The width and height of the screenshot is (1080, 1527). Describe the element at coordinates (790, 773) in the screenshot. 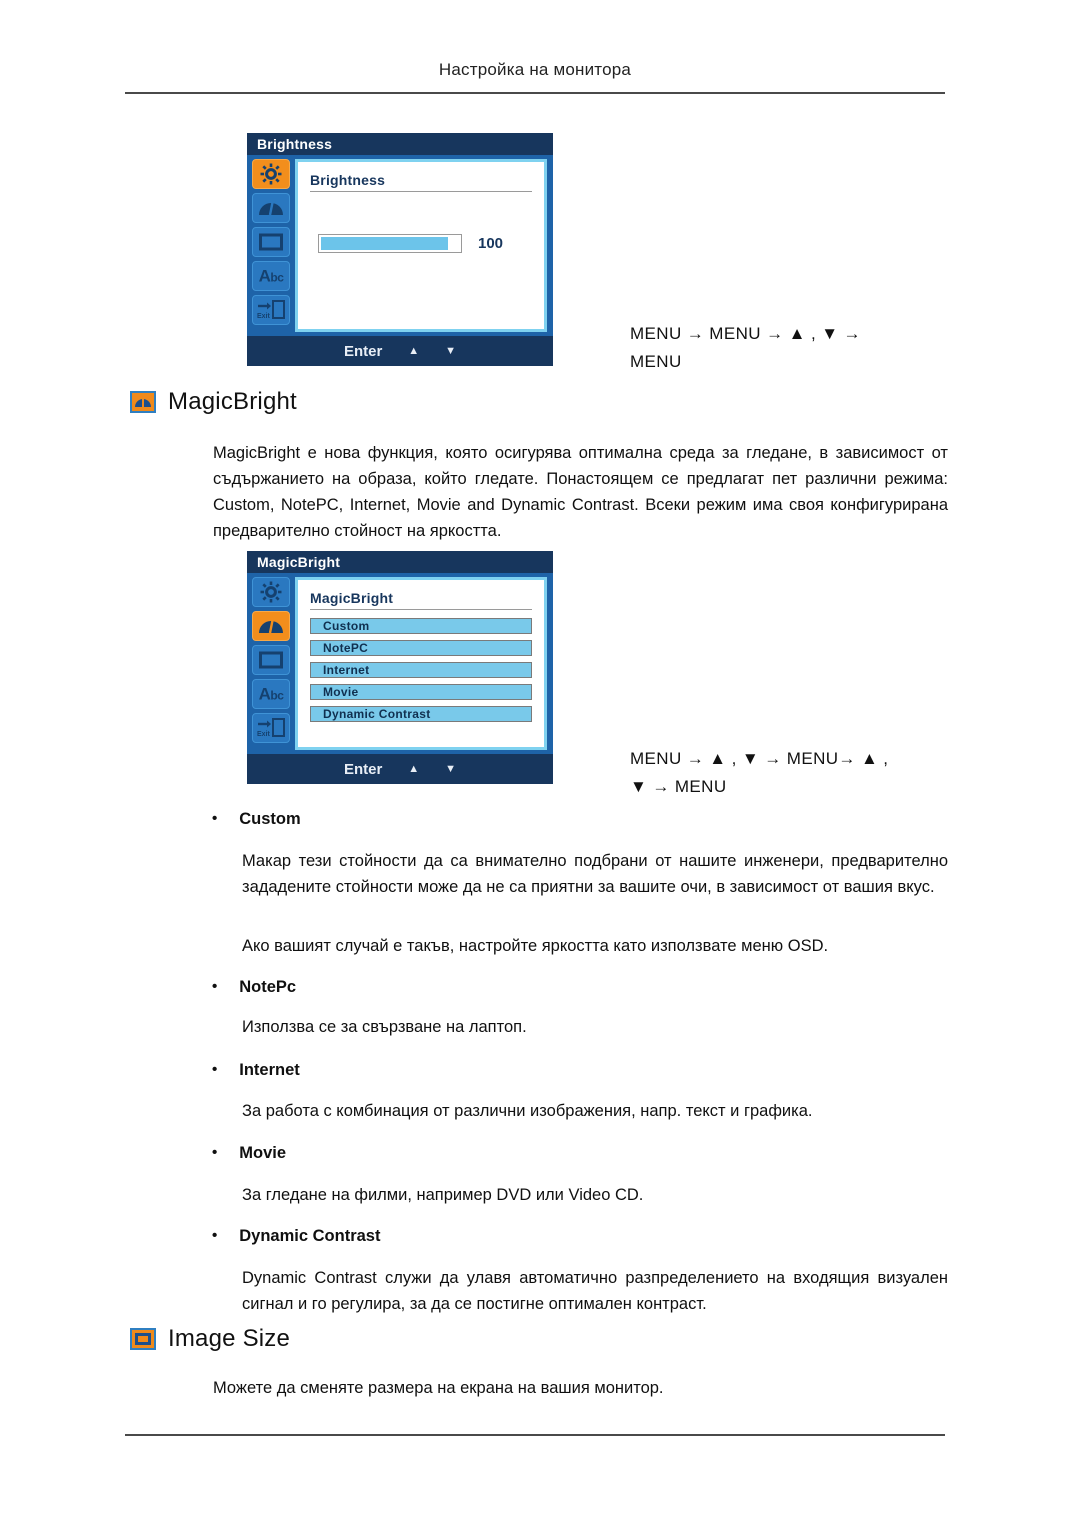

I see `keyseq-magicbright: MENU → ▲ , ▼ → MENU→ ▲ , ▼ → MENU` at that location.